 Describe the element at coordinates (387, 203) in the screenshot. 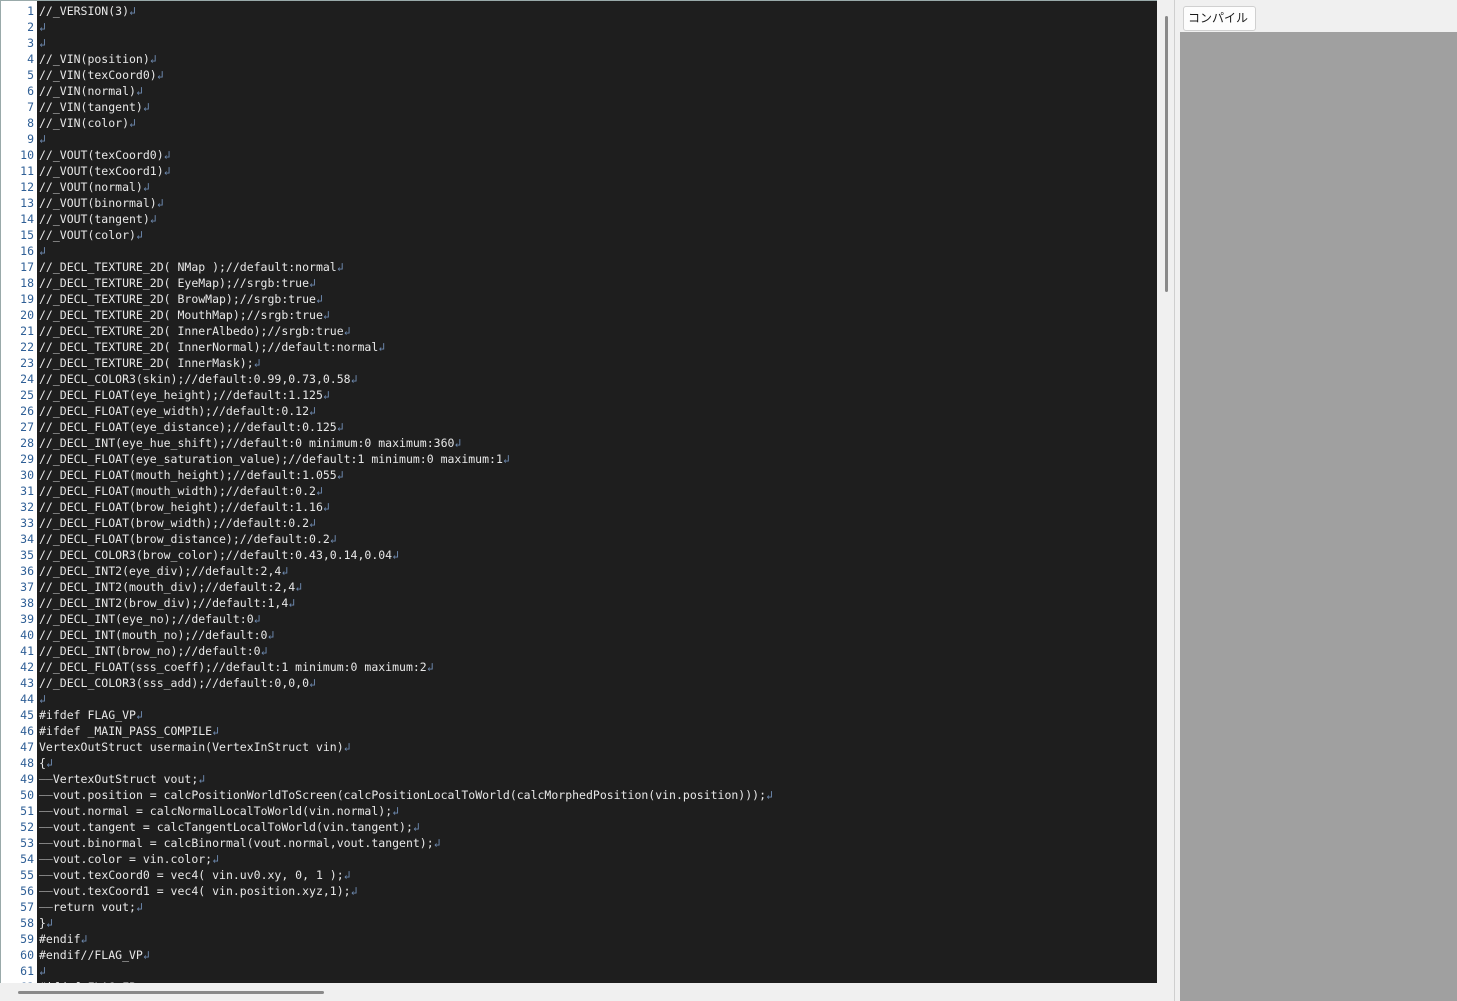

I see `code-line: 13//_VOUT(binormal)↲` at that location.